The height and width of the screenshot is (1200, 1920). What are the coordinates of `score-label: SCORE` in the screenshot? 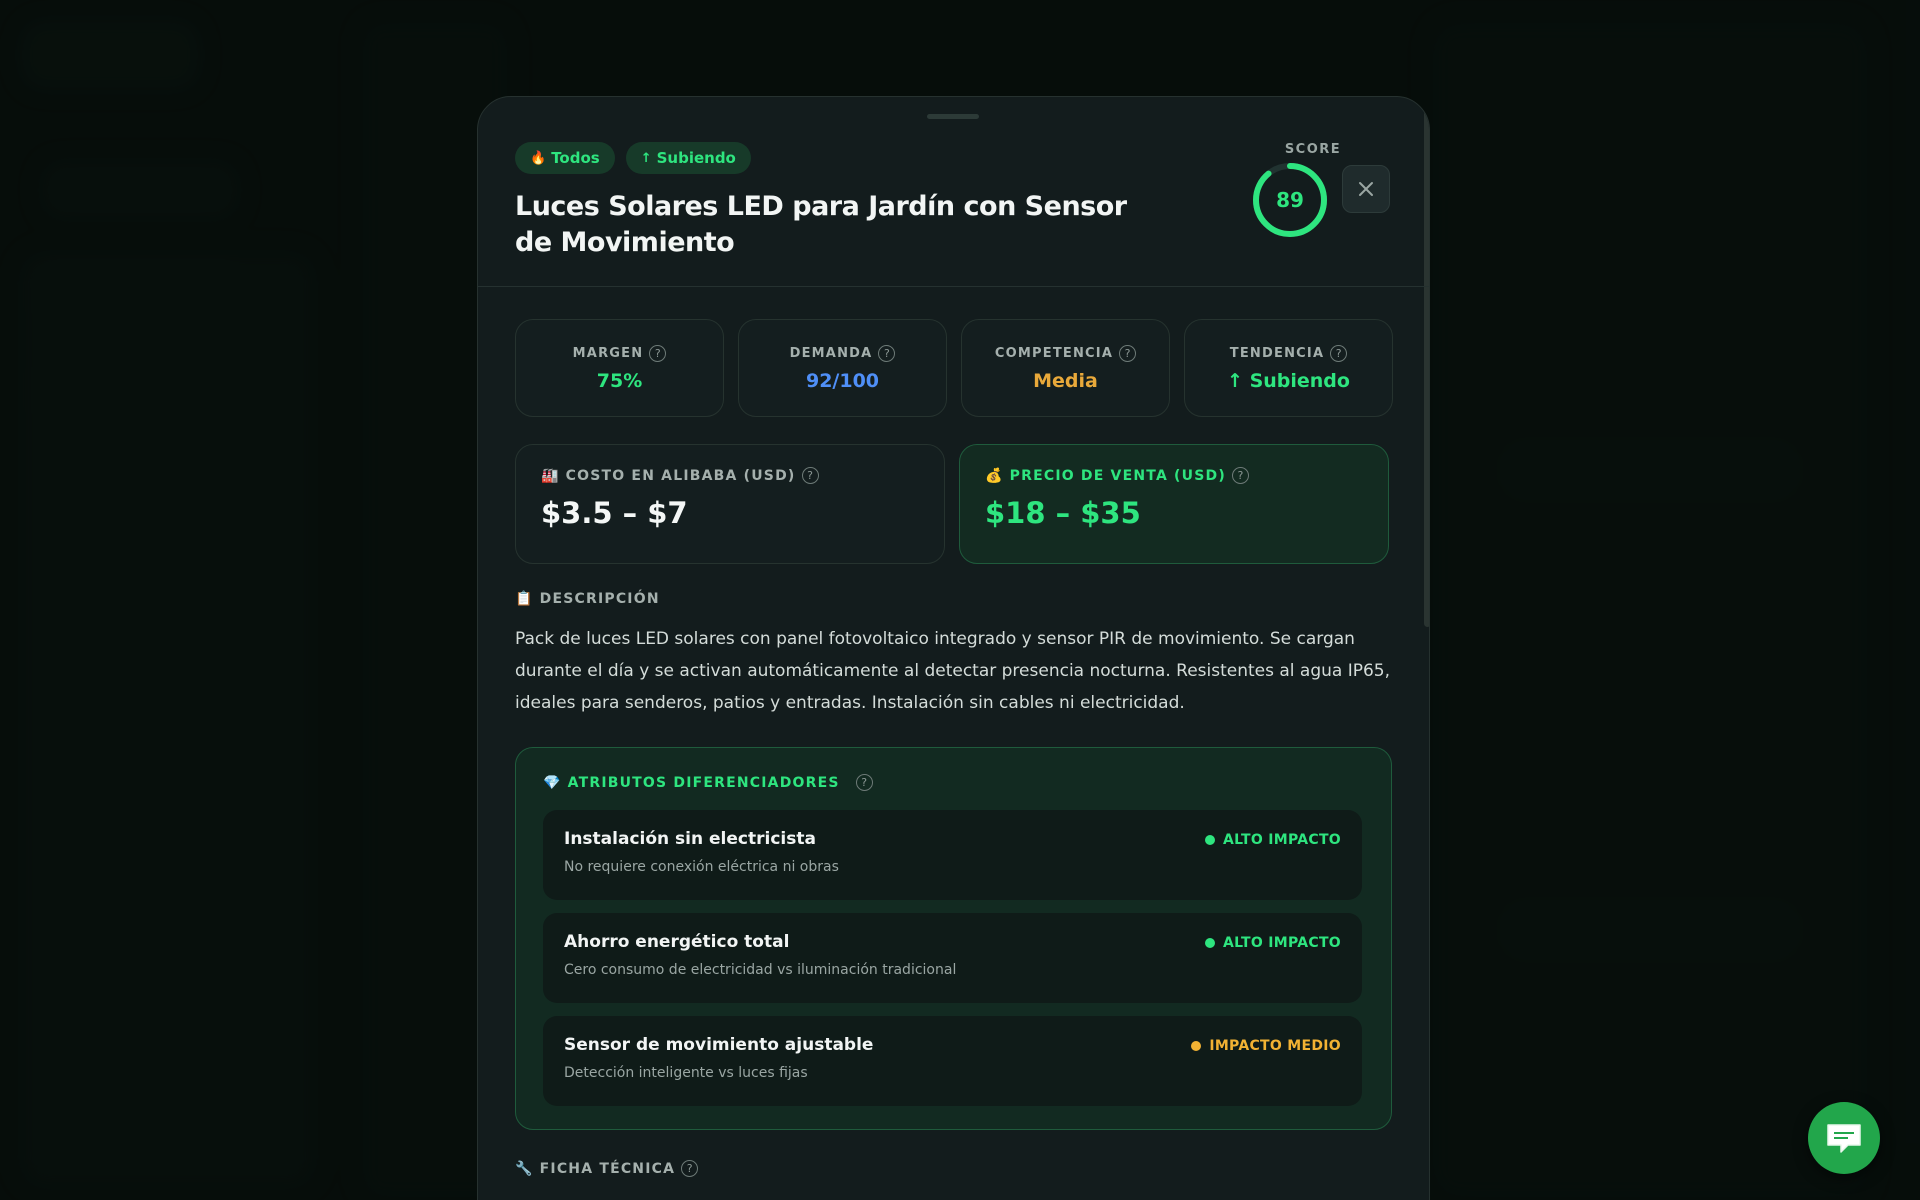 It's located at (1313, 149).